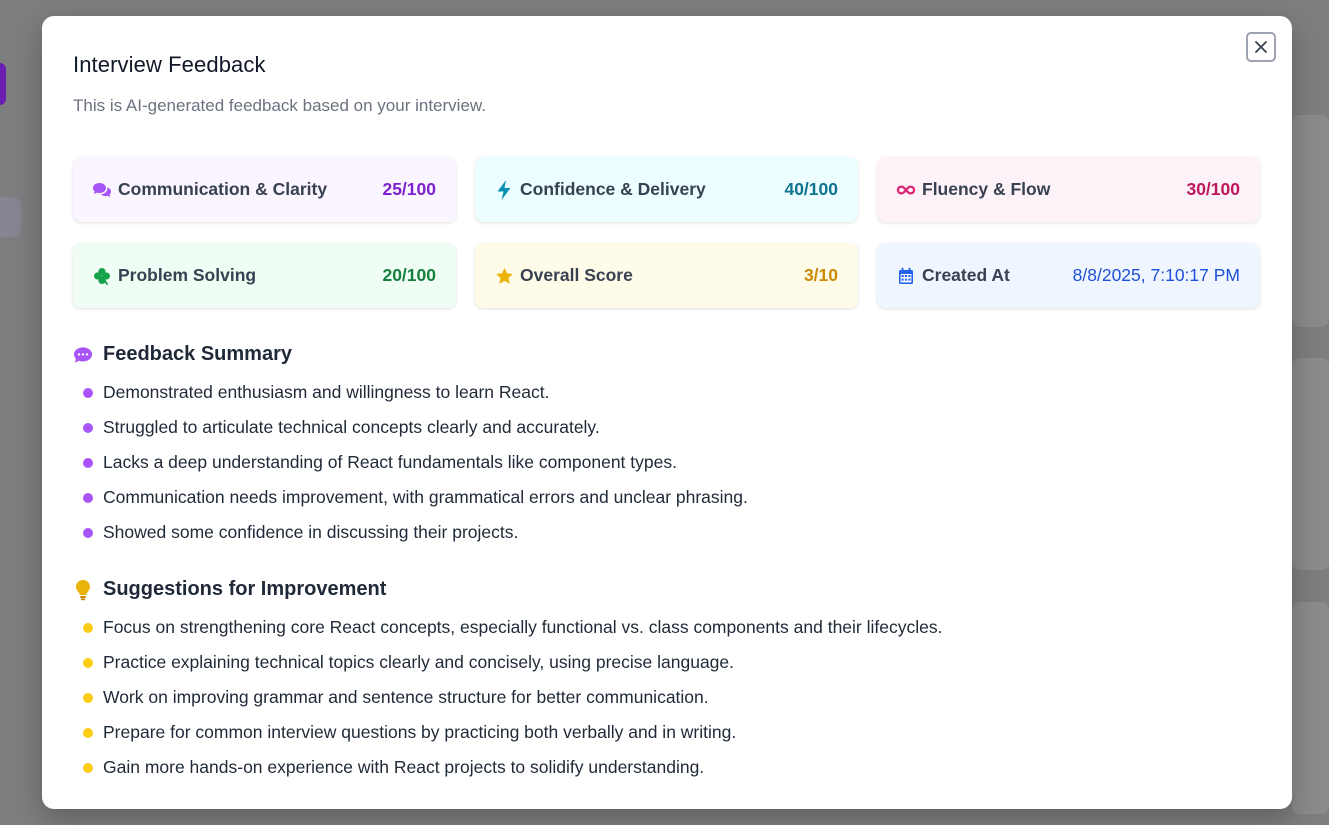 The image size is (1329, 825). I want to click on metric-card-overall-score: Overall Score 3/10, so click(666, 275).